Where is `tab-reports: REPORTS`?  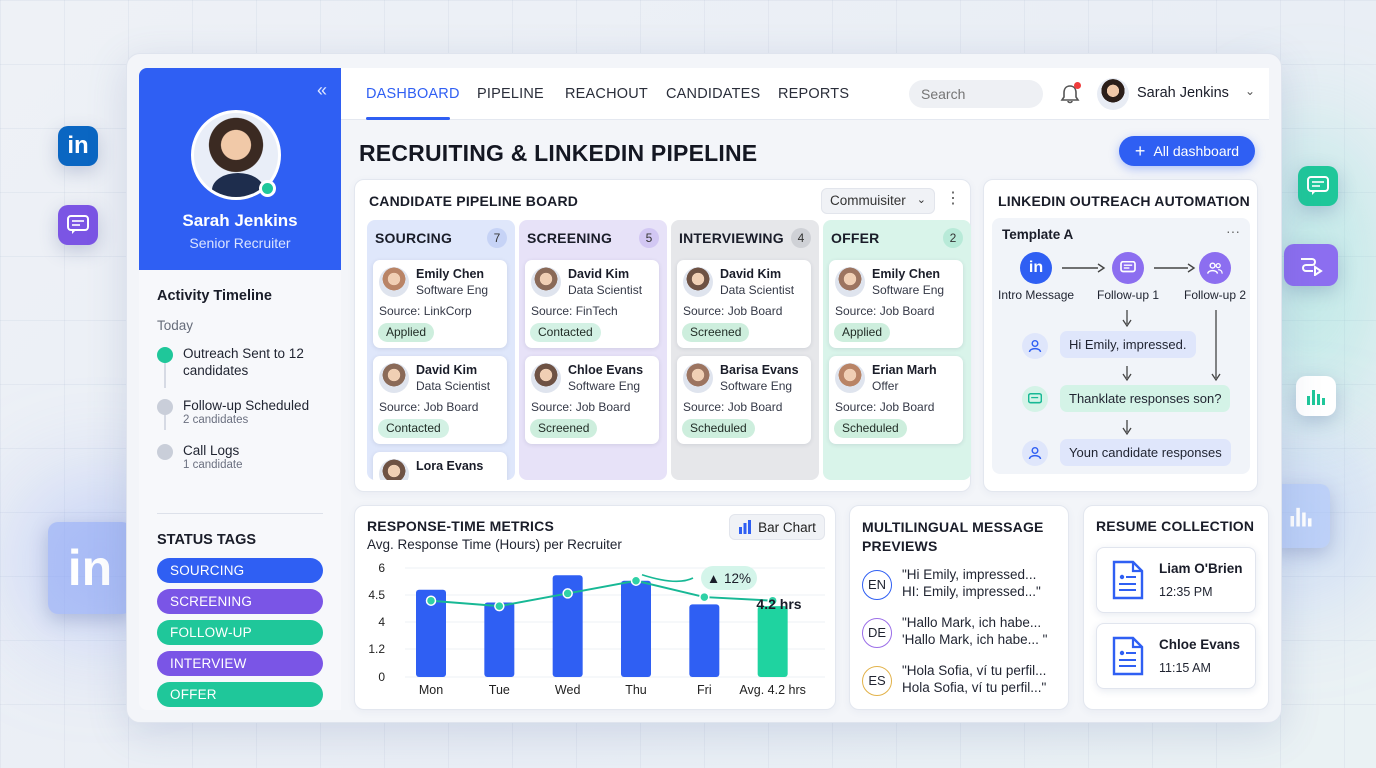
tab-reports: REPORTS is located at coordinates (813, 94).